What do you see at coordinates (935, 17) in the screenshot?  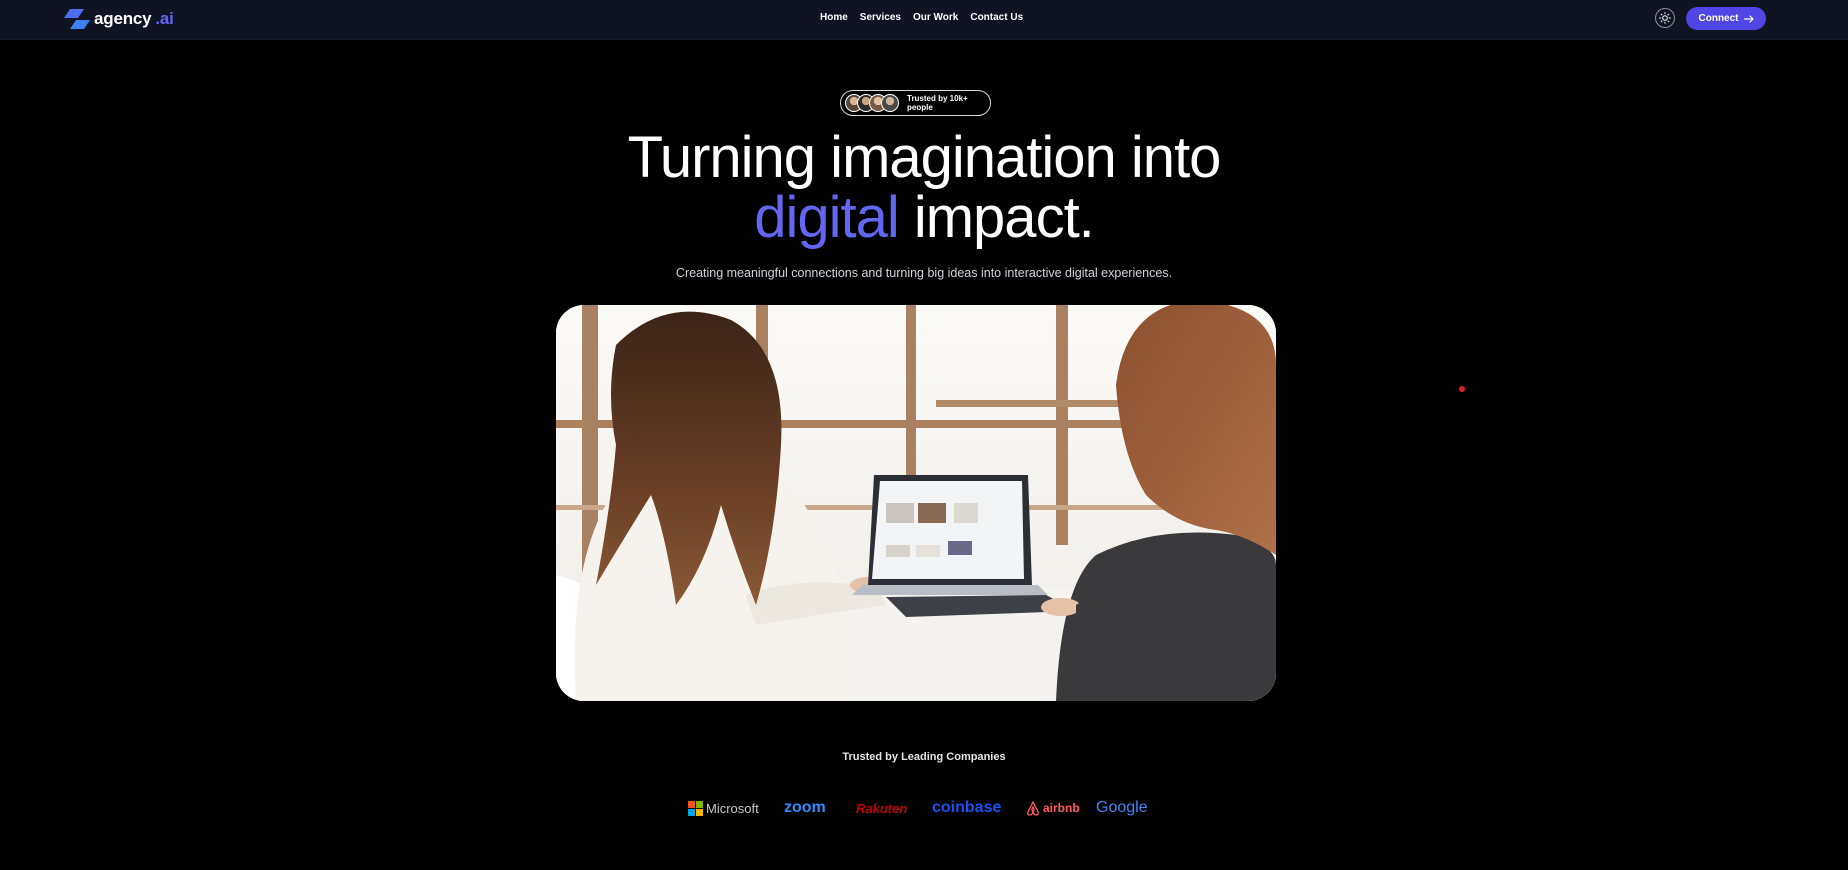 I see `nav-link-our-work: Our Work` at bounding box center [935, 17].